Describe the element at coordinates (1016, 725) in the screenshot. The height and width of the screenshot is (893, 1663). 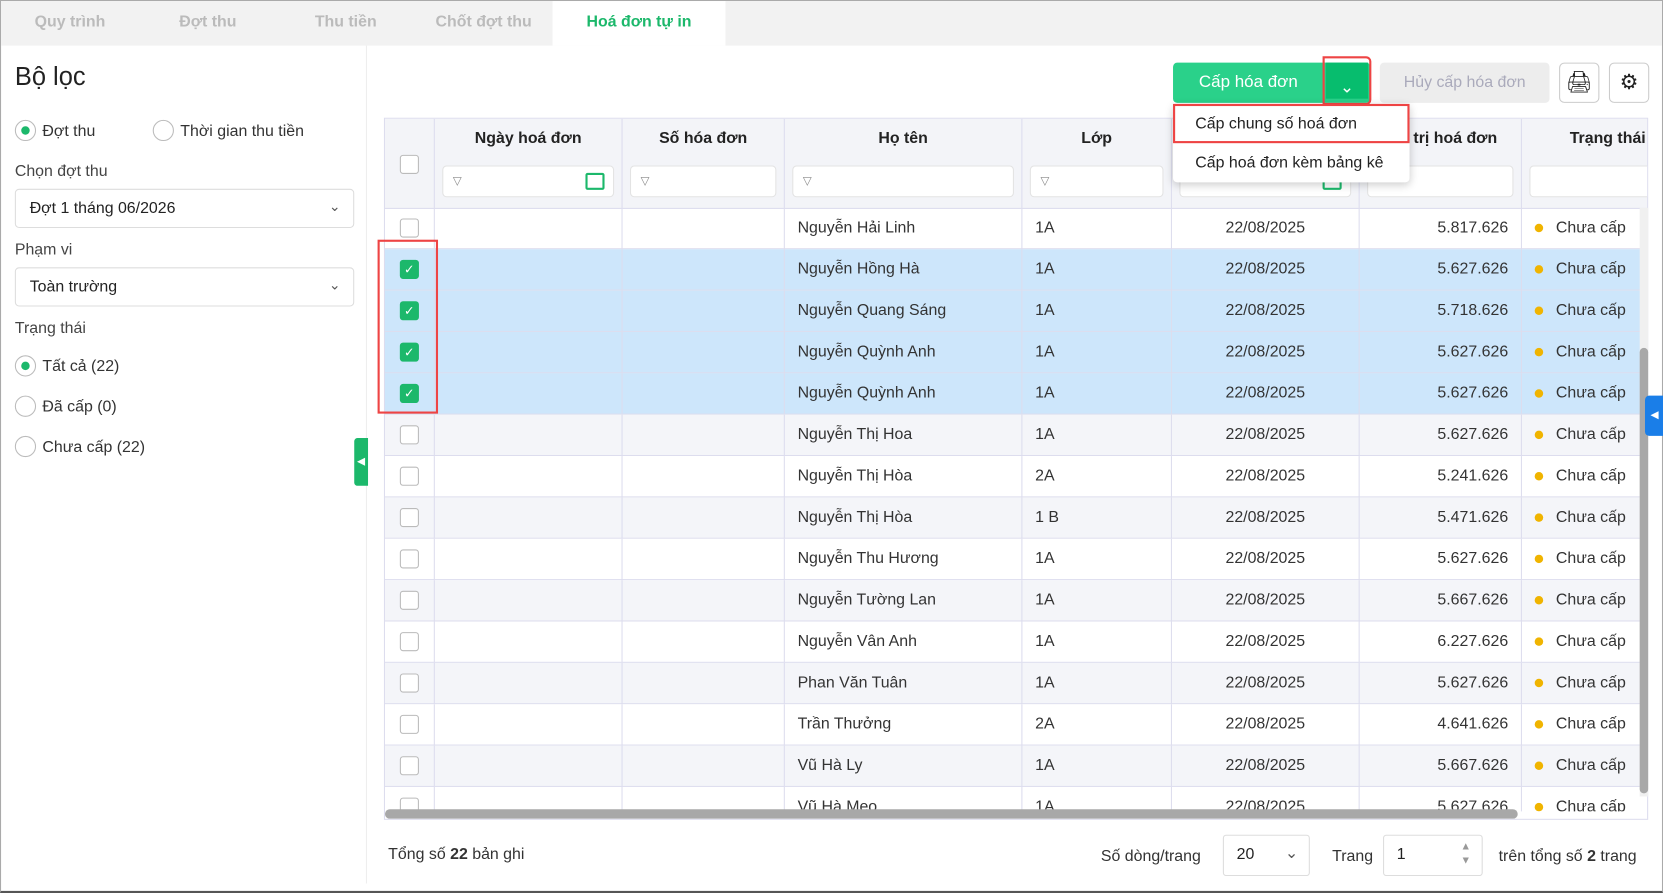
I see `table-row: Trần Thưởng 2A 22/08/2025 4.641.626 Chưa cấp` at that location.